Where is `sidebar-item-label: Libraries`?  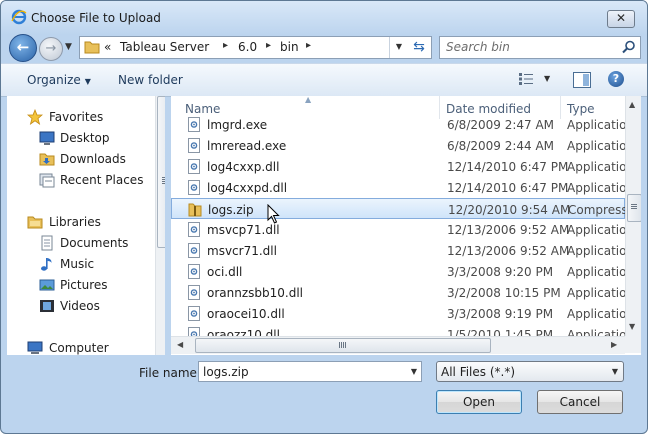 sidebar-item-label: Libraries is located at coordinates (75, 222).